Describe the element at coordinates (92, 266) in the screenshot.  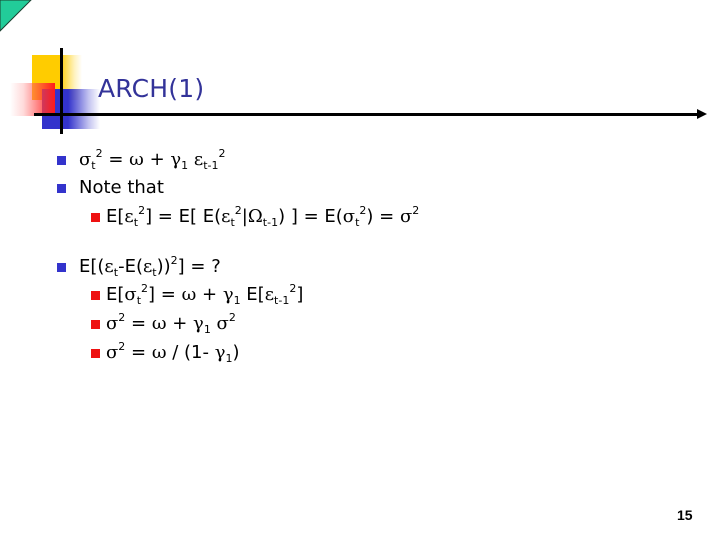
I see `math-token: E[(` at that location.